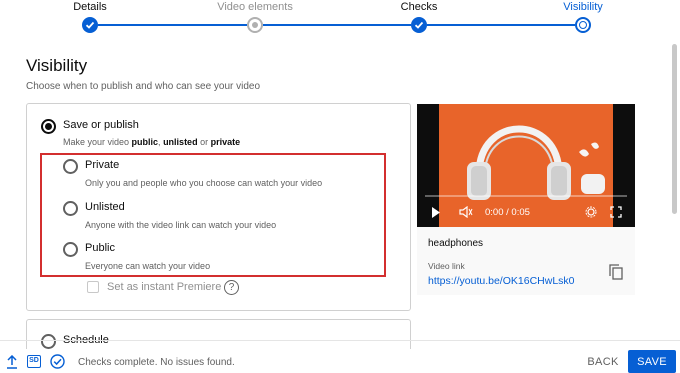 This screenshot has height=373, width=680. I want to click on step-label-checks: Checks, so click(419, 7).